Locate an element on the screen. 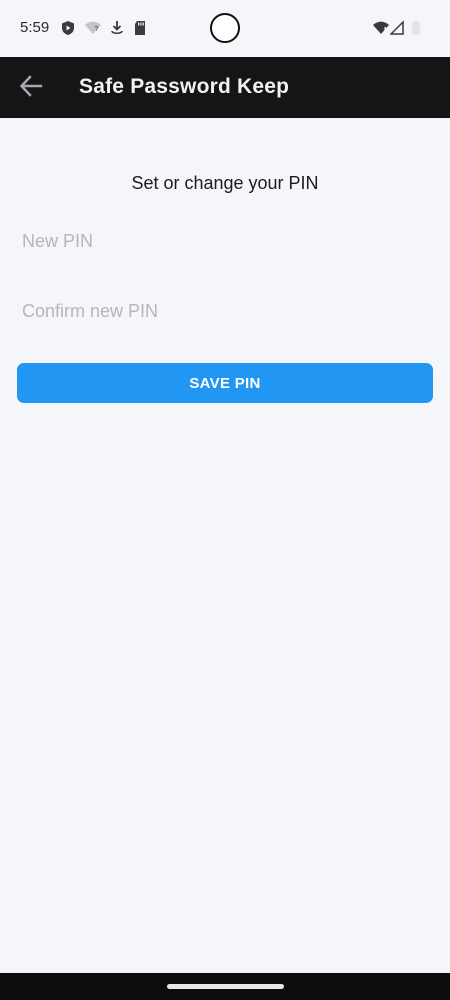 This screenshot has width=450, height=1000. app-toolbar: Safe Password Keep is located at coordinates (225, 87).